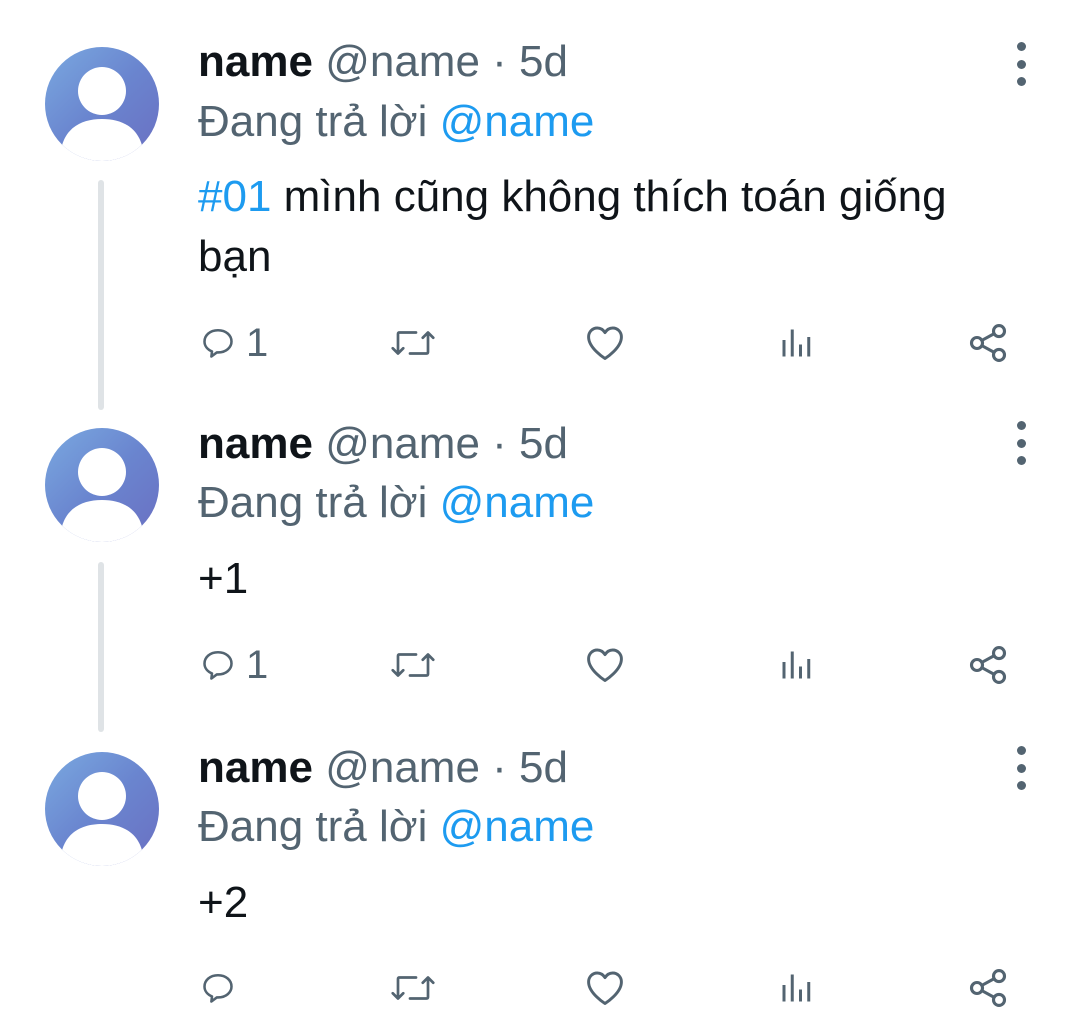  What do you see at coordinates (234, 196) in the screenshot?
I see `hashtag-link: #01` at bounding box center [234, 196].